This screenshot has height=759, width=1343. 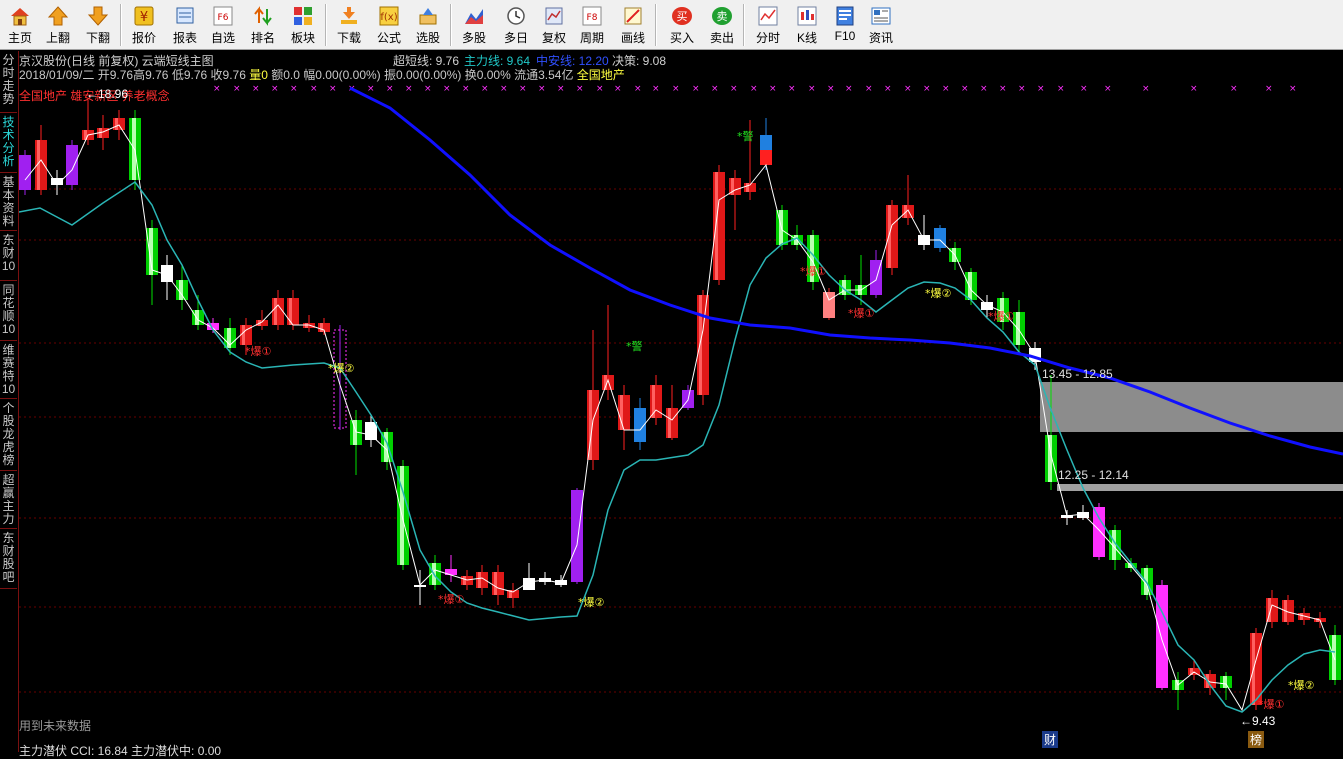 What do you see at coordinates (8, 143) in the screenshot?
I see `side-tab-1: 技术分析` at bounding box center [8, 143].